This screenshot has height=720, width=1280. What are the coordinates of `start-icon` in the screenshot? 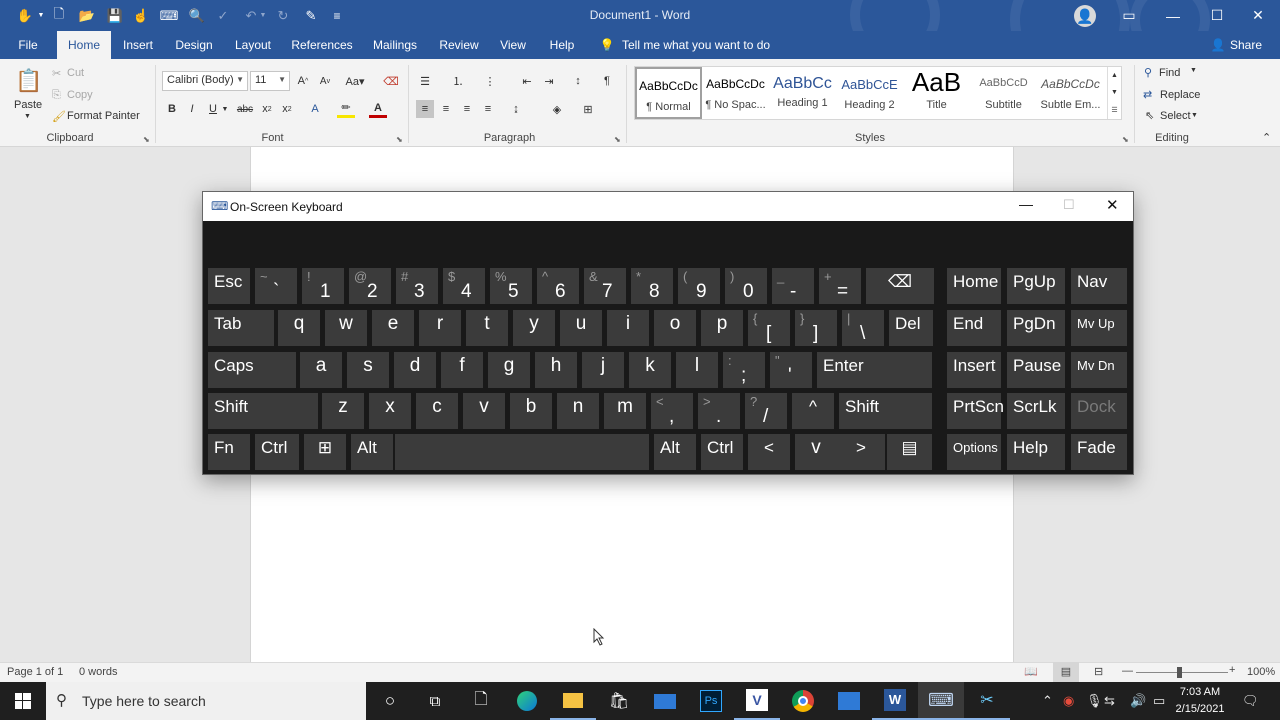 It's located at (23, 701).